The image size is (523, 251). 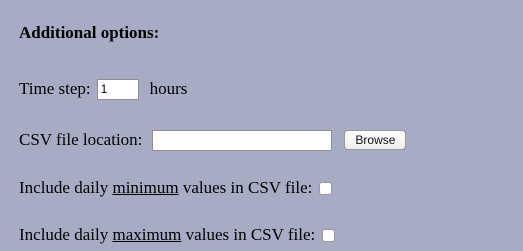 I want to click on csv-location-row: CSV file location: Browse, so click(x=213, y=140).